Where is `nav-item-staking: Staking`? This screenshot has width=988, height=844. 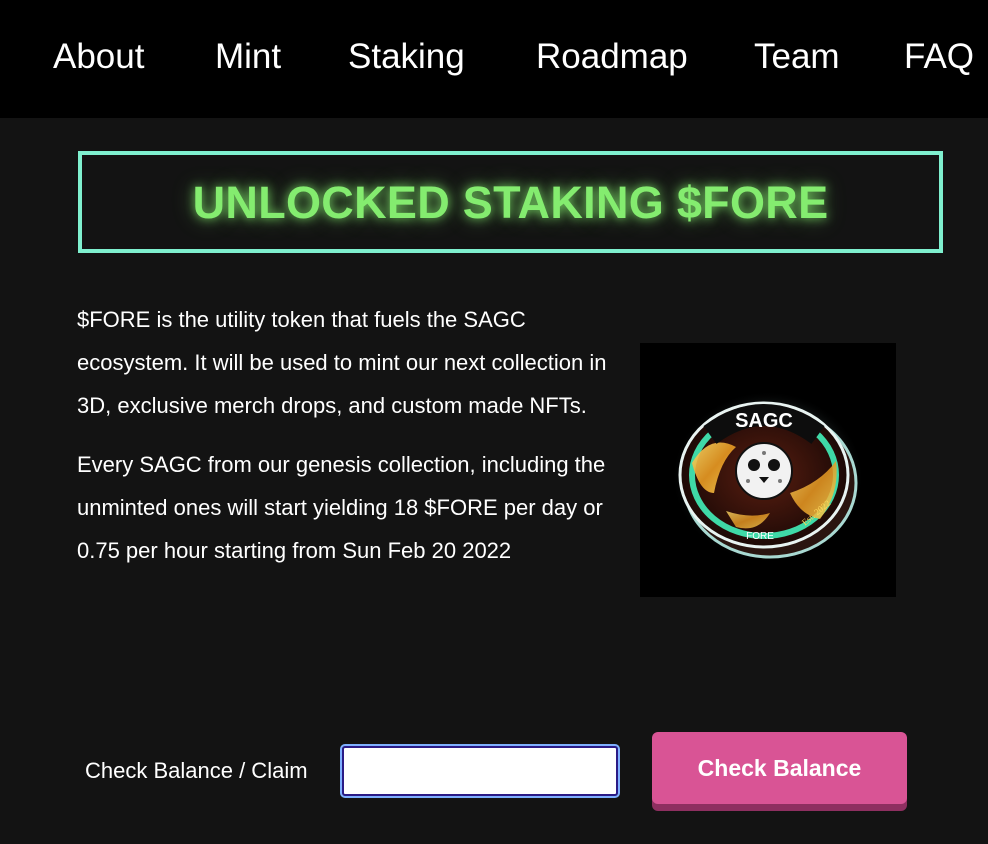
nav-item-staking: Staking is located at coordinates (406, 57).